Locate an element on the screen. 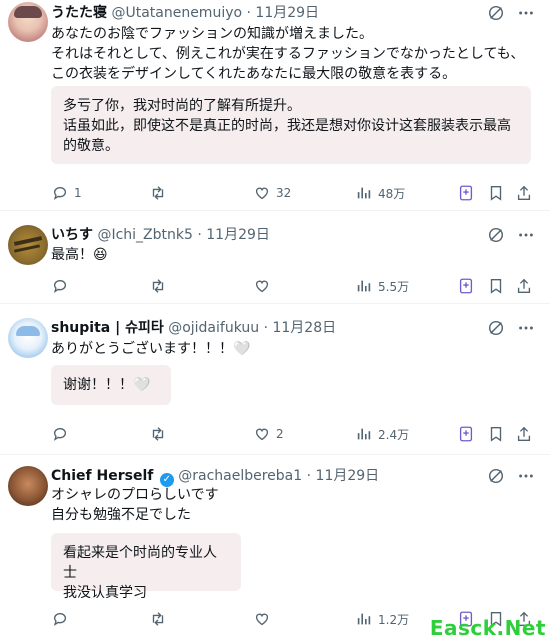 Image resolution: width=550 pixels, height=642 pixels. like-button: 2 is located at coordinates (268, 434).